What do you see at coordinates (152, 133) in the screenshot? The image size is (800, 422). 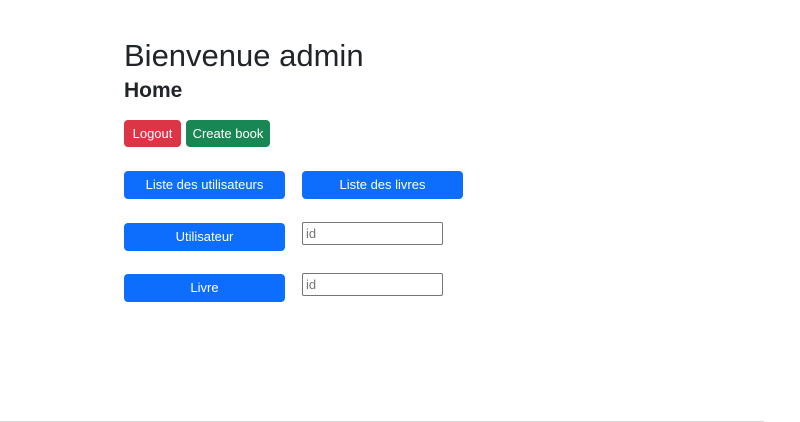 I see `logout-button: Logout` at bounding box center [152, 133].